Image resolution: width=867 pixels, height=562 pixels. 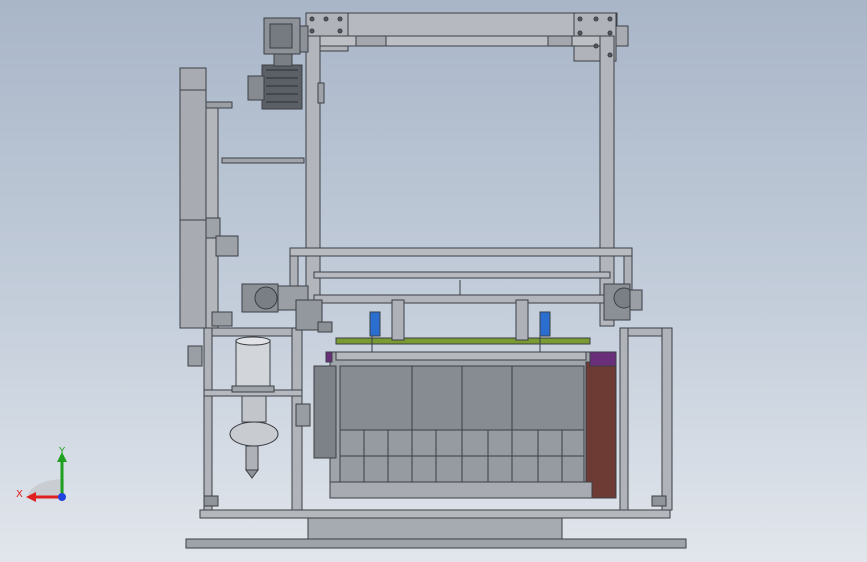 I want to click on y-axis-label: Y, so click(x=62, y=451).